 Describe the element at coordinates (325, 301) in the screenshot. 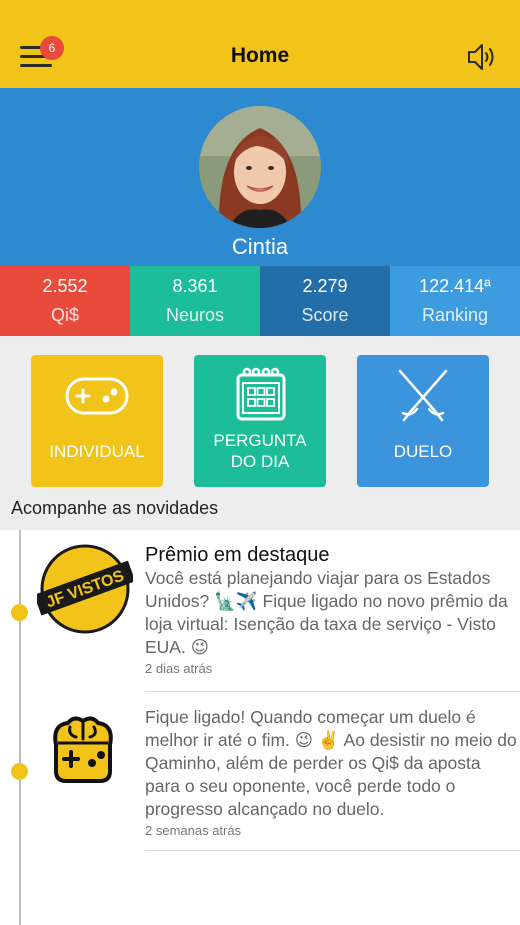

I see `stat-score: 2.279 Score` at that location.